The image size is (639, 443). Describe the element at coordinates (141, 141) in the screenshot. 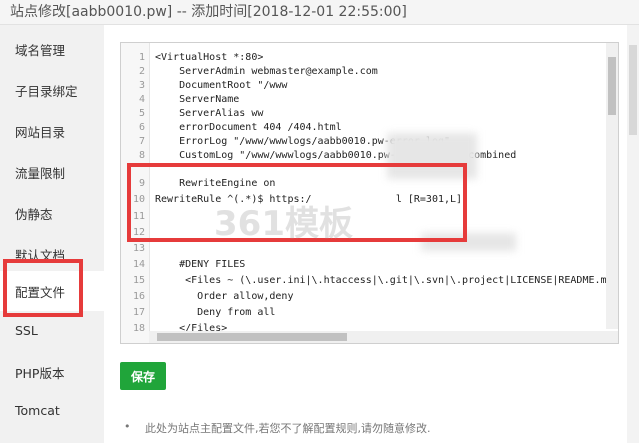

I see `line-number: 7` at that location.